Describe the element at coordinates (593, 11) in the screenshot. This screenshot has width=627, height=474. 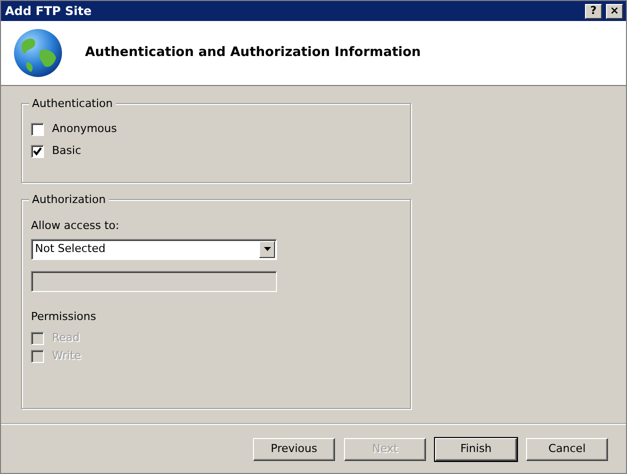
I see `caption-button: ?` at that location.